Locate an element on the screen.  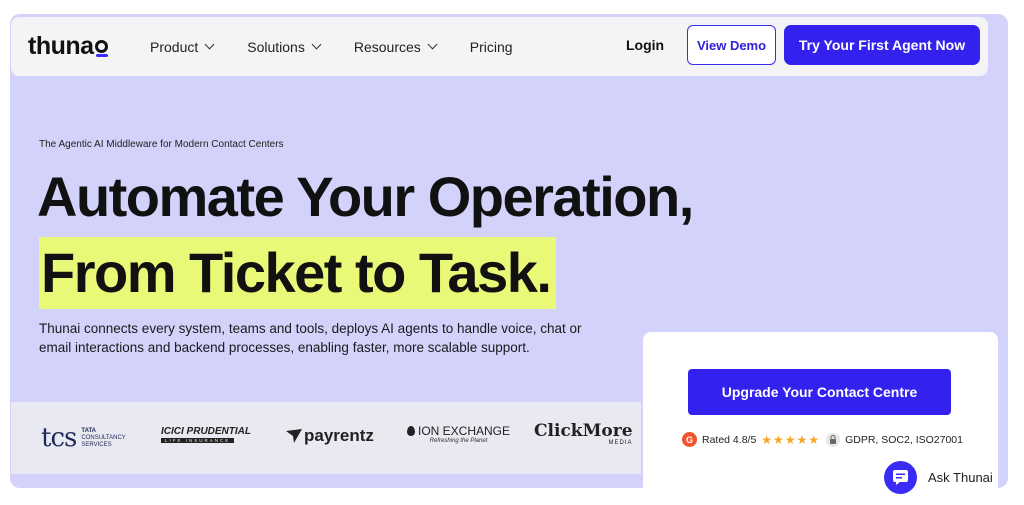
menu-product: Product is located at coordinates (182, 46).